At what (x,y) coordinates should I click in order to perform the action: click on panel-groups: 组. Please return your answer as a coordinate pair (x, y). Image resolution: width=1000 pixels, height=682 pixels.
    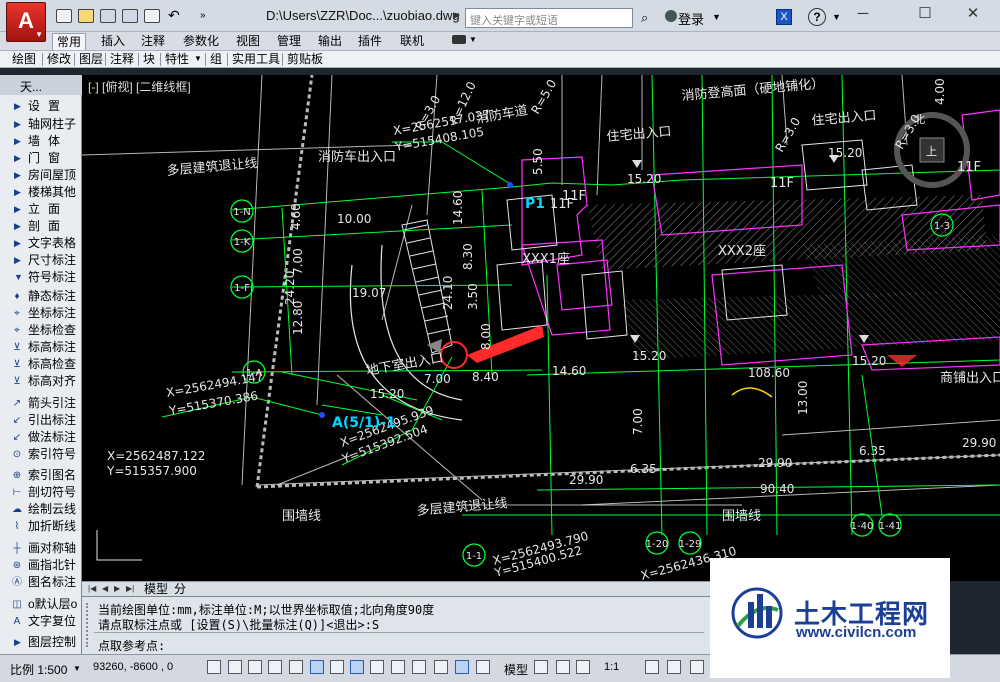
    Looking at the image, I should click on (216, 59).